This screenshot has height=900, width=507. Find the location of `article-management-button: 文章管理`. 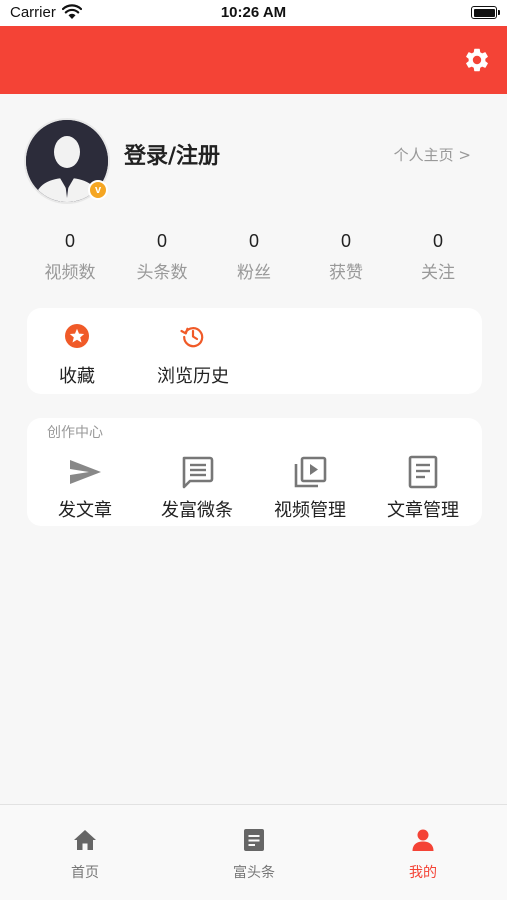

article-management-button: 文章管理 is located at coordinates (423, 488).